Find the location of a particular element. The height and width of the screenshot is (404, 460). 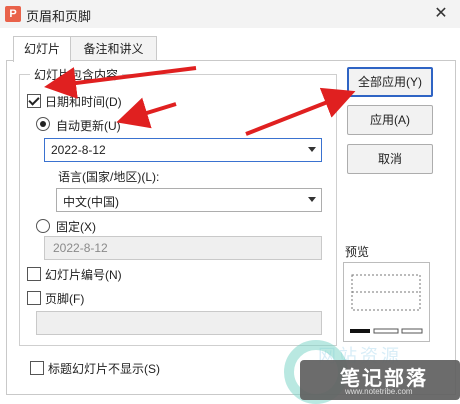

cancel-button: 取消 is located at coordinates (390, 159).